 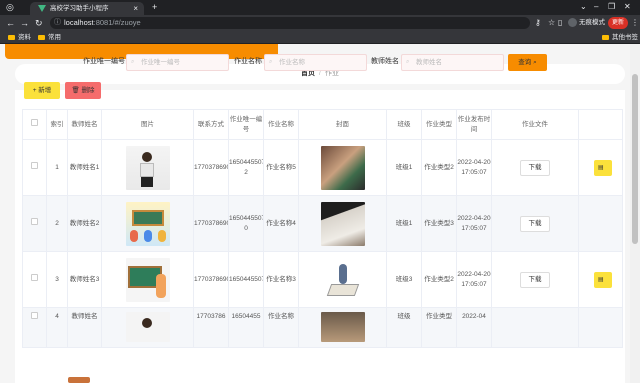 I want to click on row-class: 班级3, so click(x=404, y=279).